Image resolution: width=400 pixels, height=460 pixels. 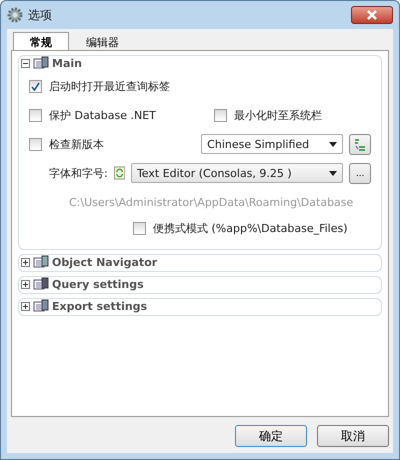 What do you see at coordinates (15, 15) in the screenshot?
I see `gear-icon` at bounding box center [15, 15].